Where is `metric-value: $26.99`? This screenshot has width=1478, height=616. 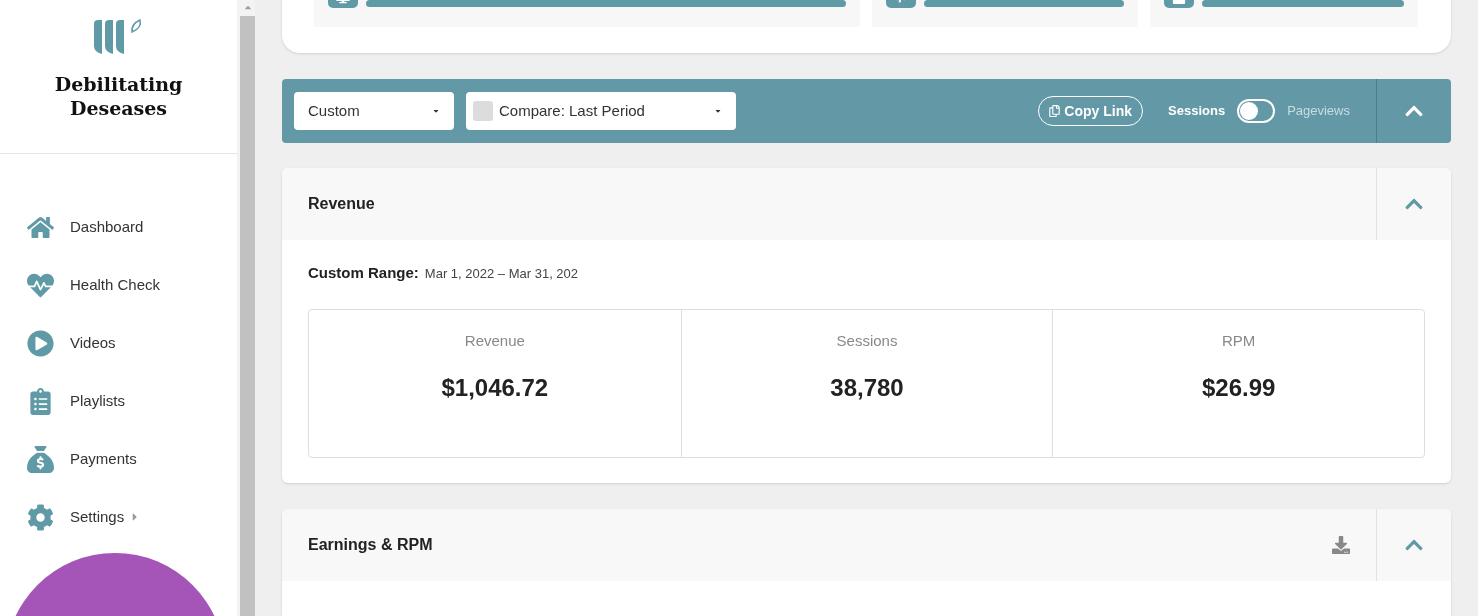
metric-value: $26.99 is located at coordinates (1238, 388).